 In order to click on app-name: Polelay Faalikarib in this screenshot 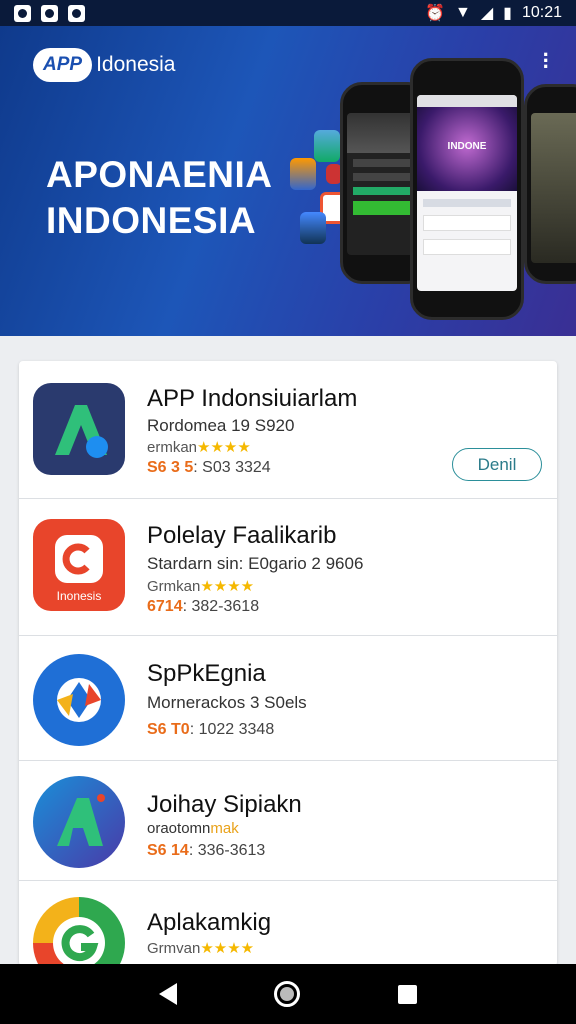, I will do `click(241, 536)`.